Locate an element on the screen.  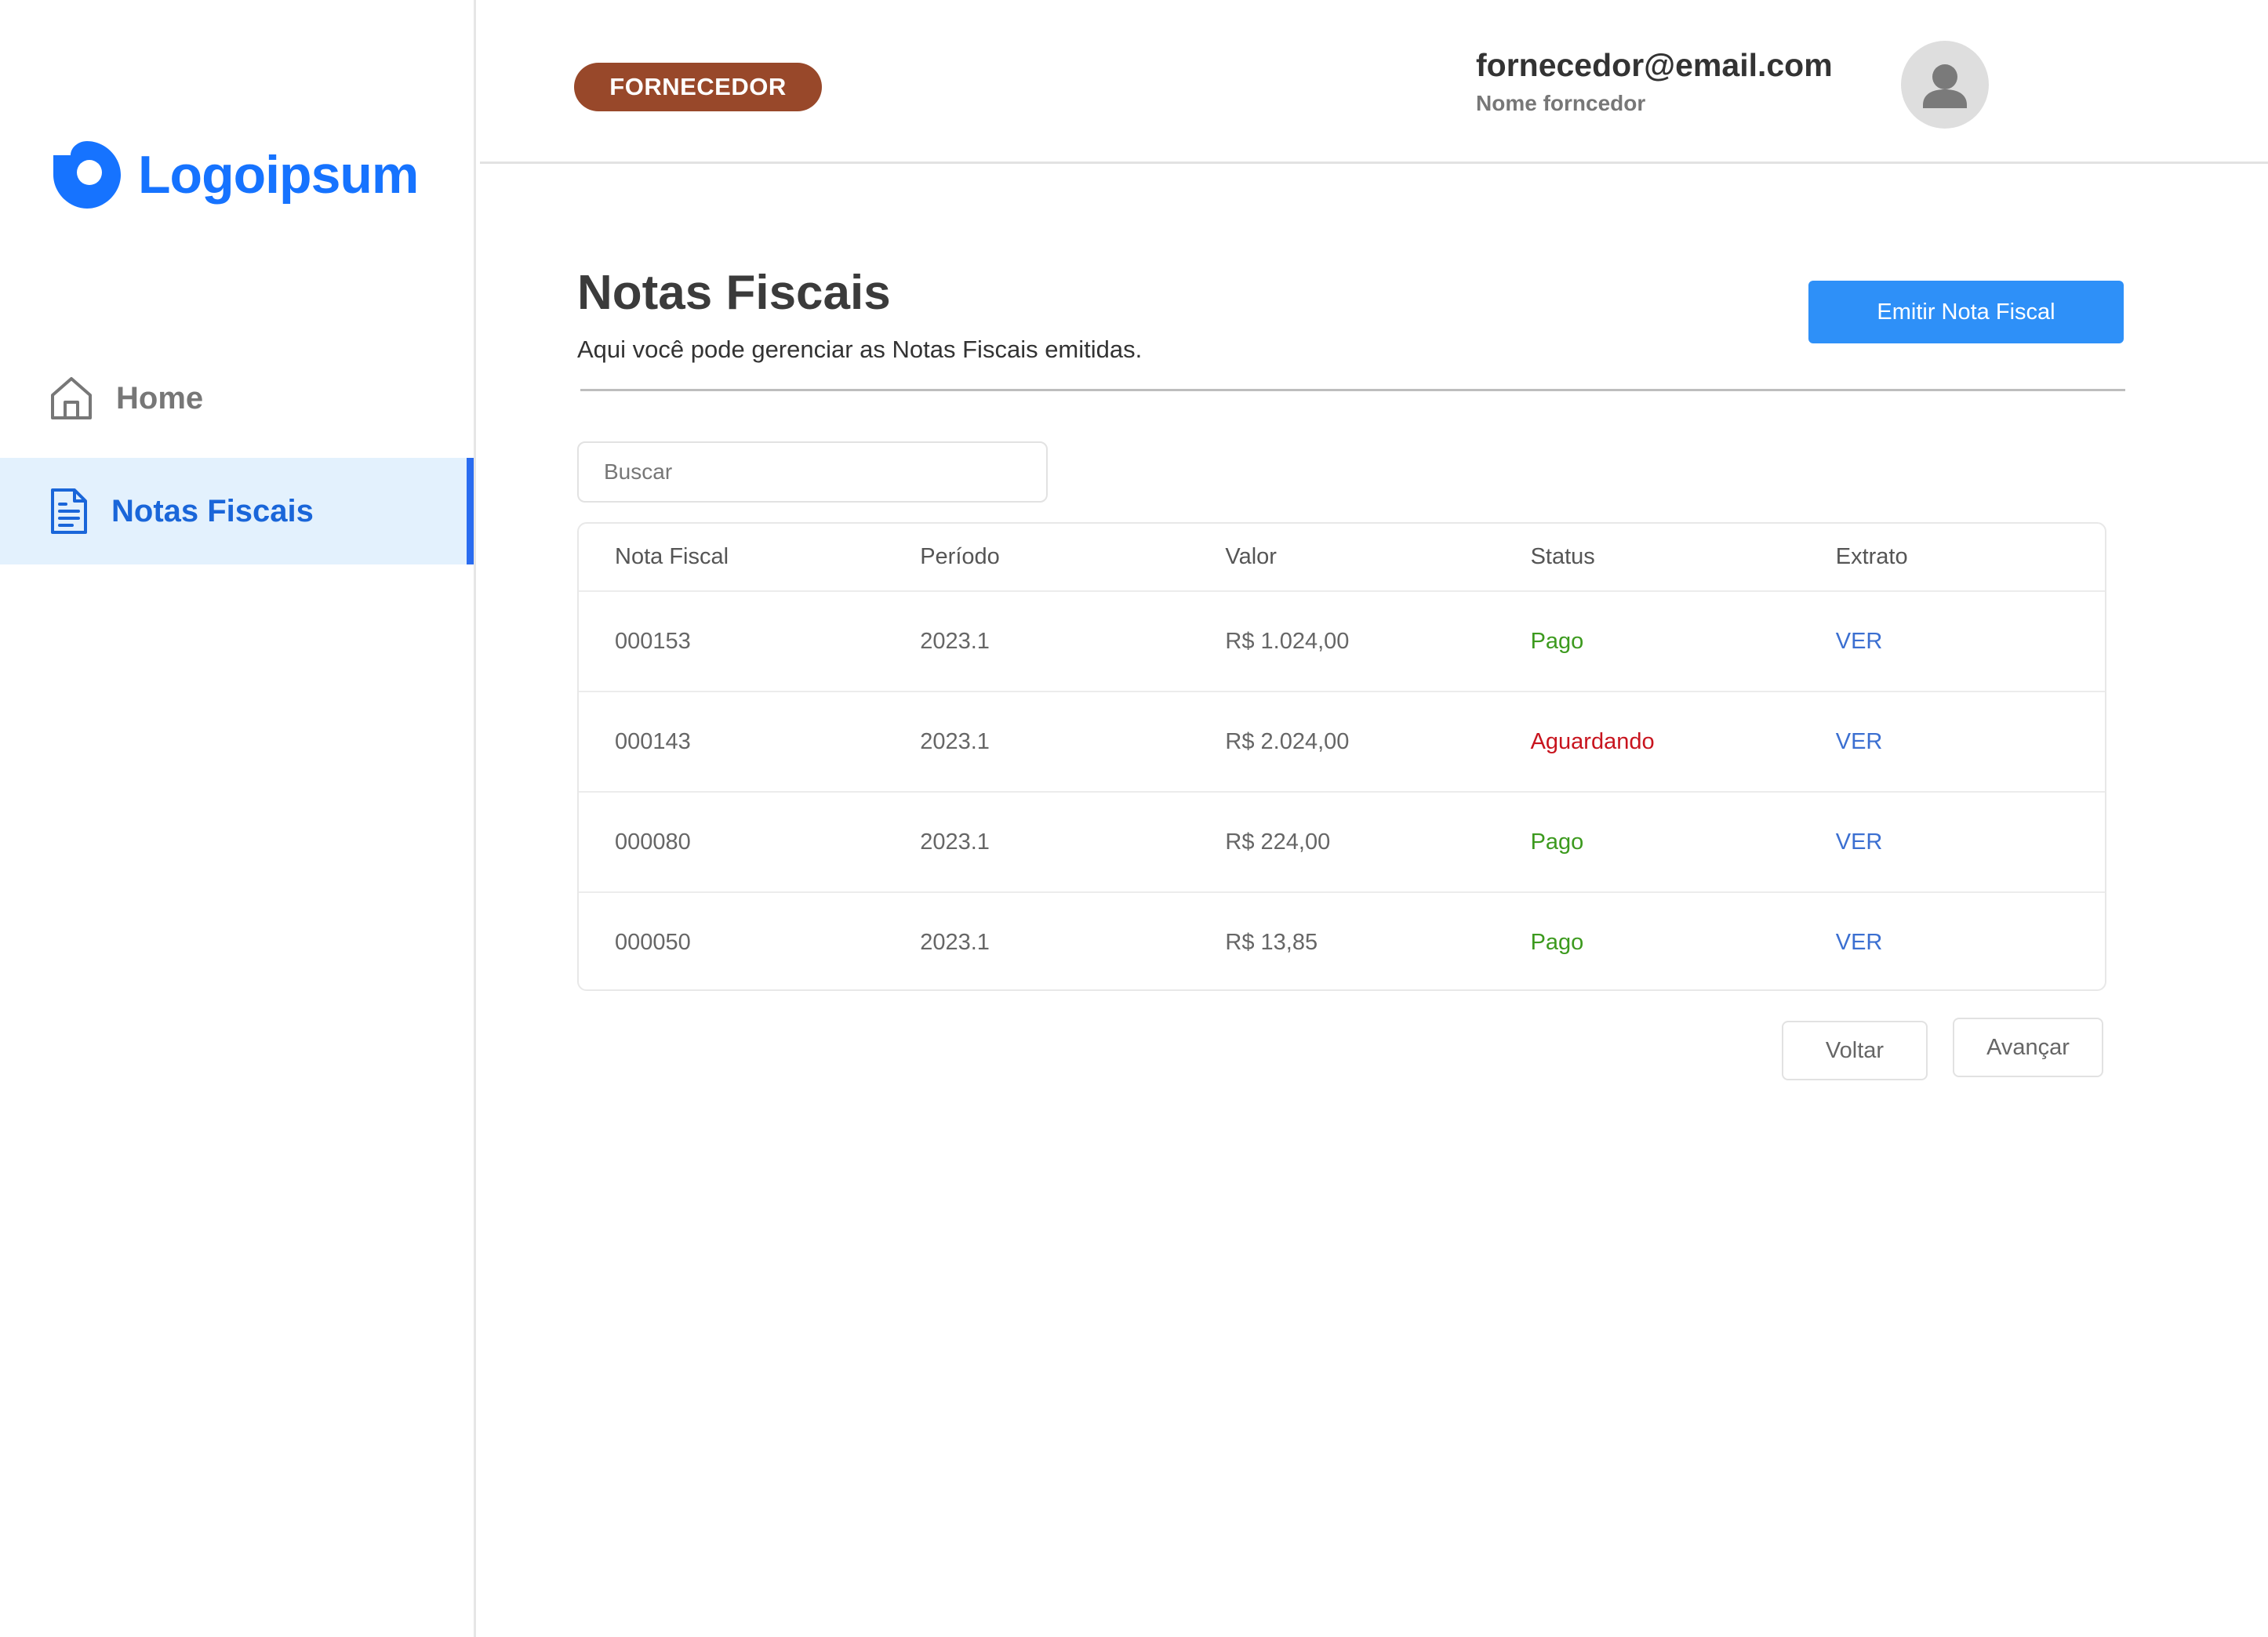
column-header-nota-fiscal: Nota Fiscal is located at coordinates (732, 558).